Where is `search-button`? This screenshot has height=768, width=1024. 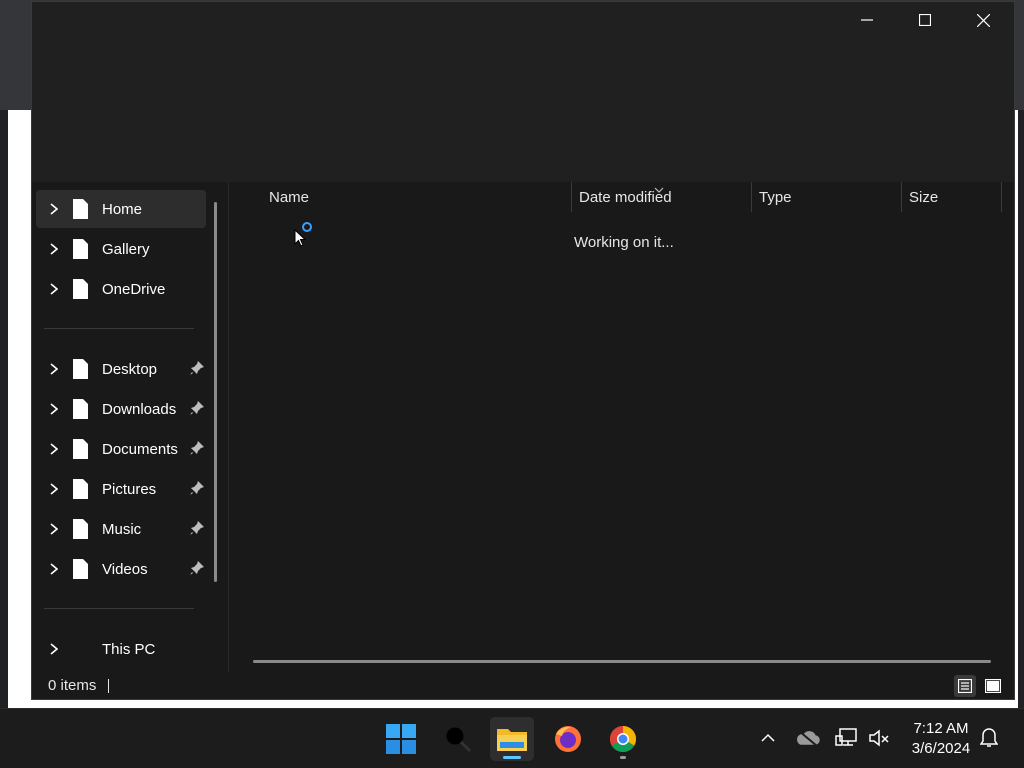 search-button is located at coordinates (458, 739).